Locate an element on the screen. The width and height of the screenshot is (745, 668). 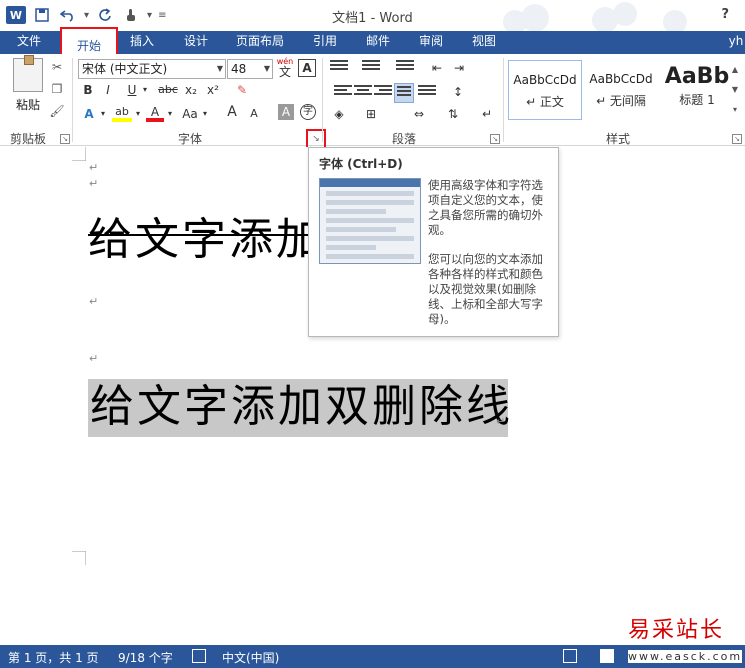
clear-formatting-icon: ✎ is located at coordinates (242, 90).